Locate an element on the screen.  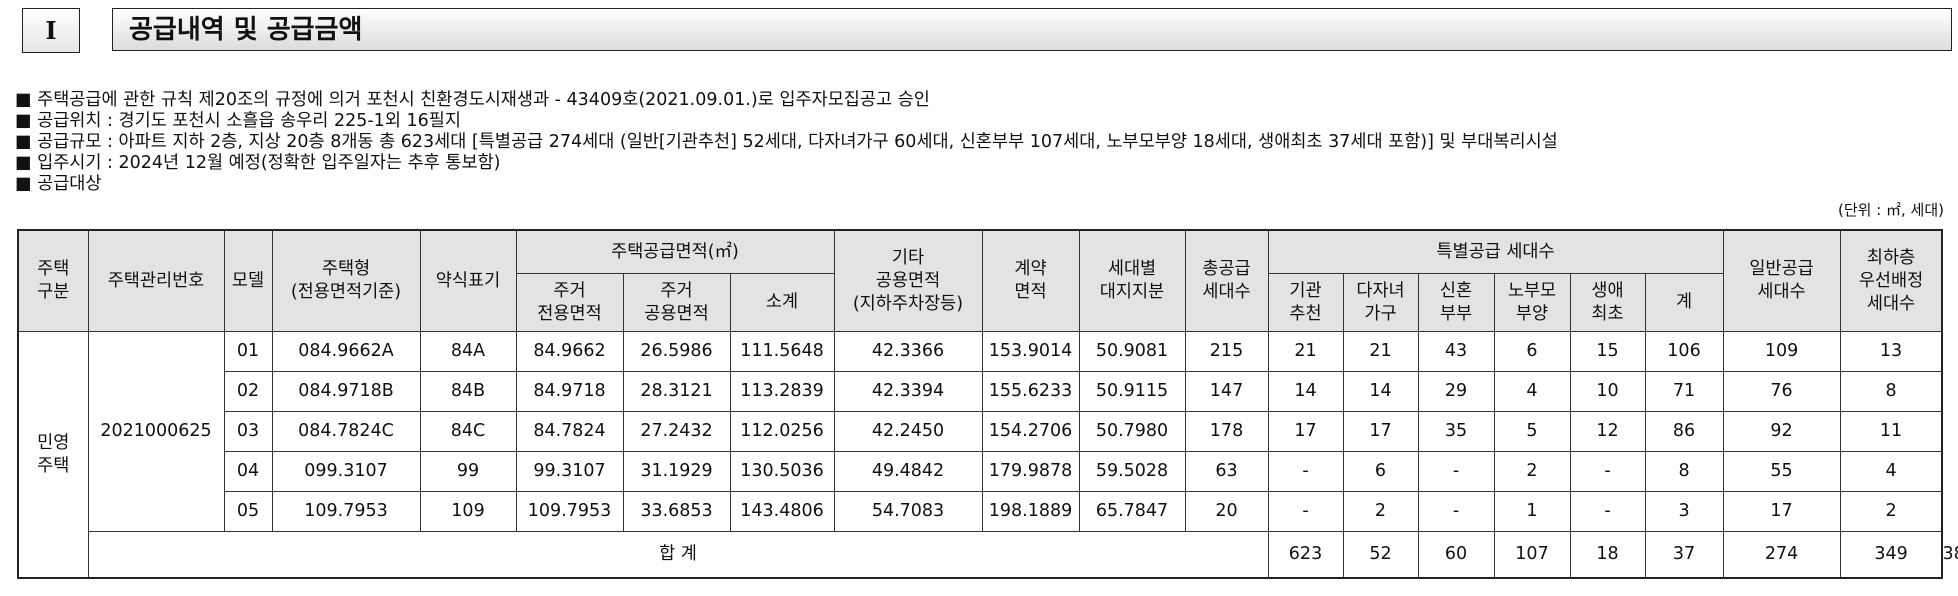
table-cell: 111.5648 is located at coordinates (782, 351).